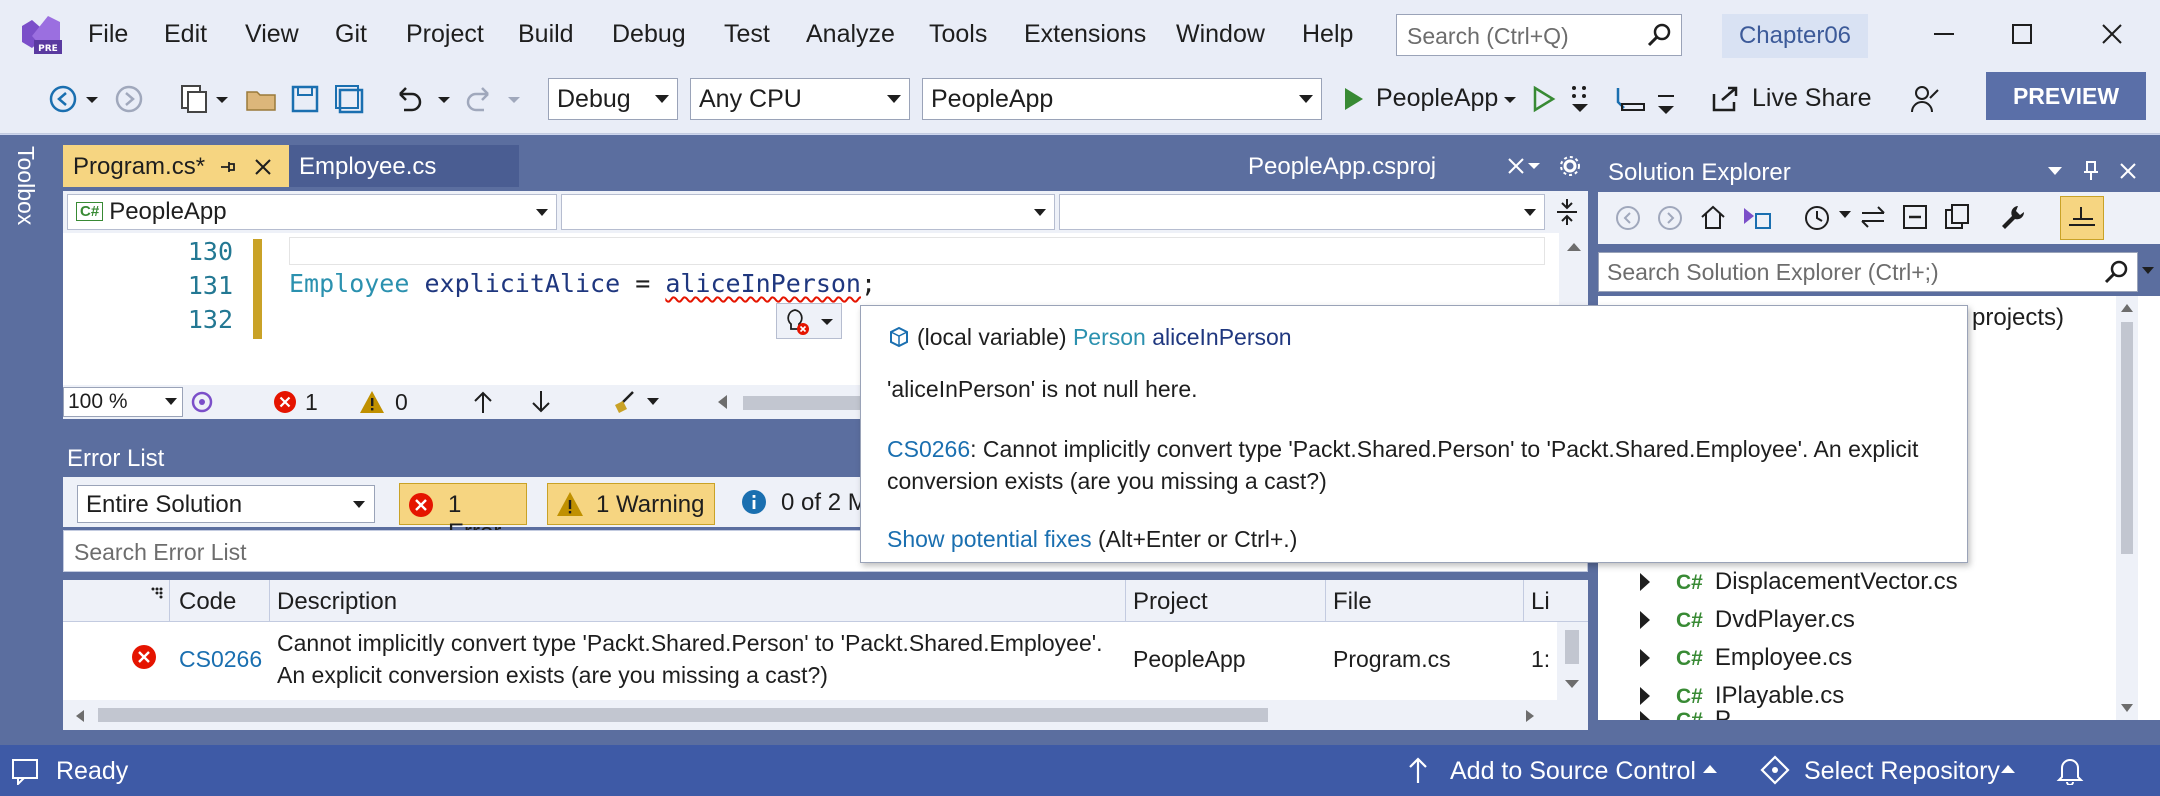  Describe the element at coordinates (850, 34) in the screenshot. I see `menu-analyze: Analyze` at that location.